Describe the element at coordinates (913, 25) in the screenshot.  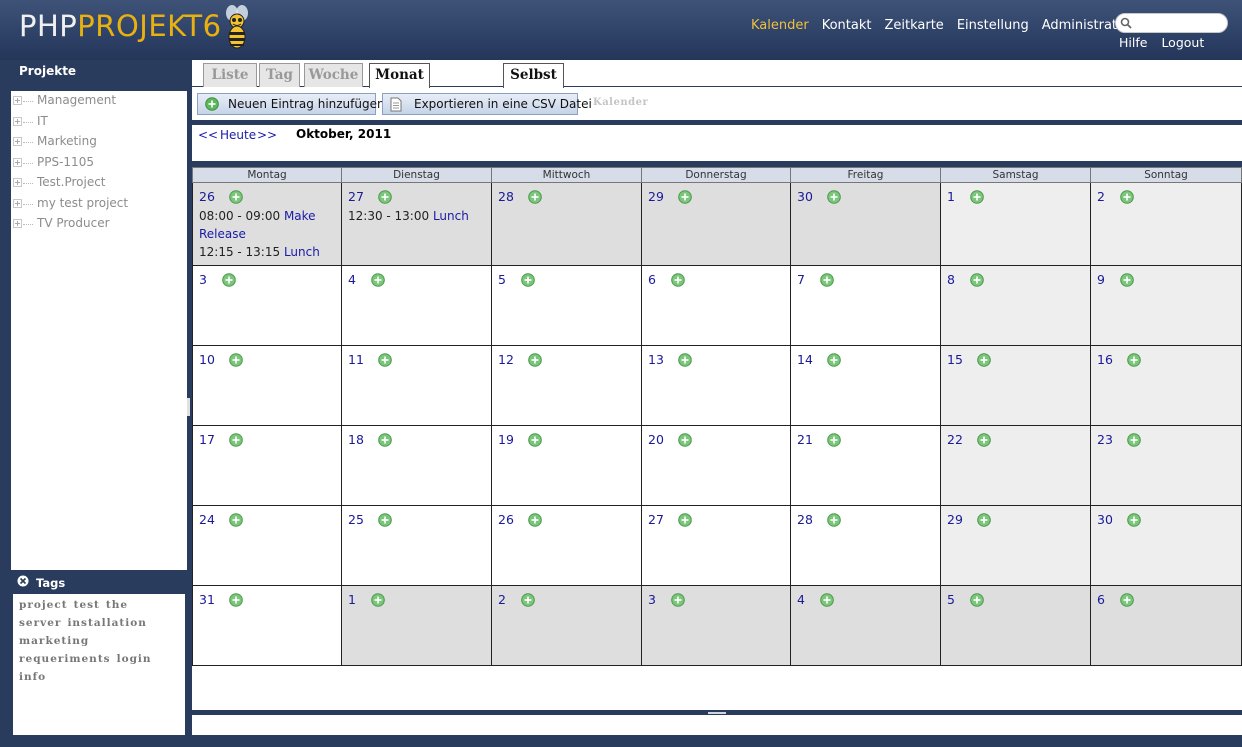
I see `nav-zeitkarte: Zeitkarte` at that location.